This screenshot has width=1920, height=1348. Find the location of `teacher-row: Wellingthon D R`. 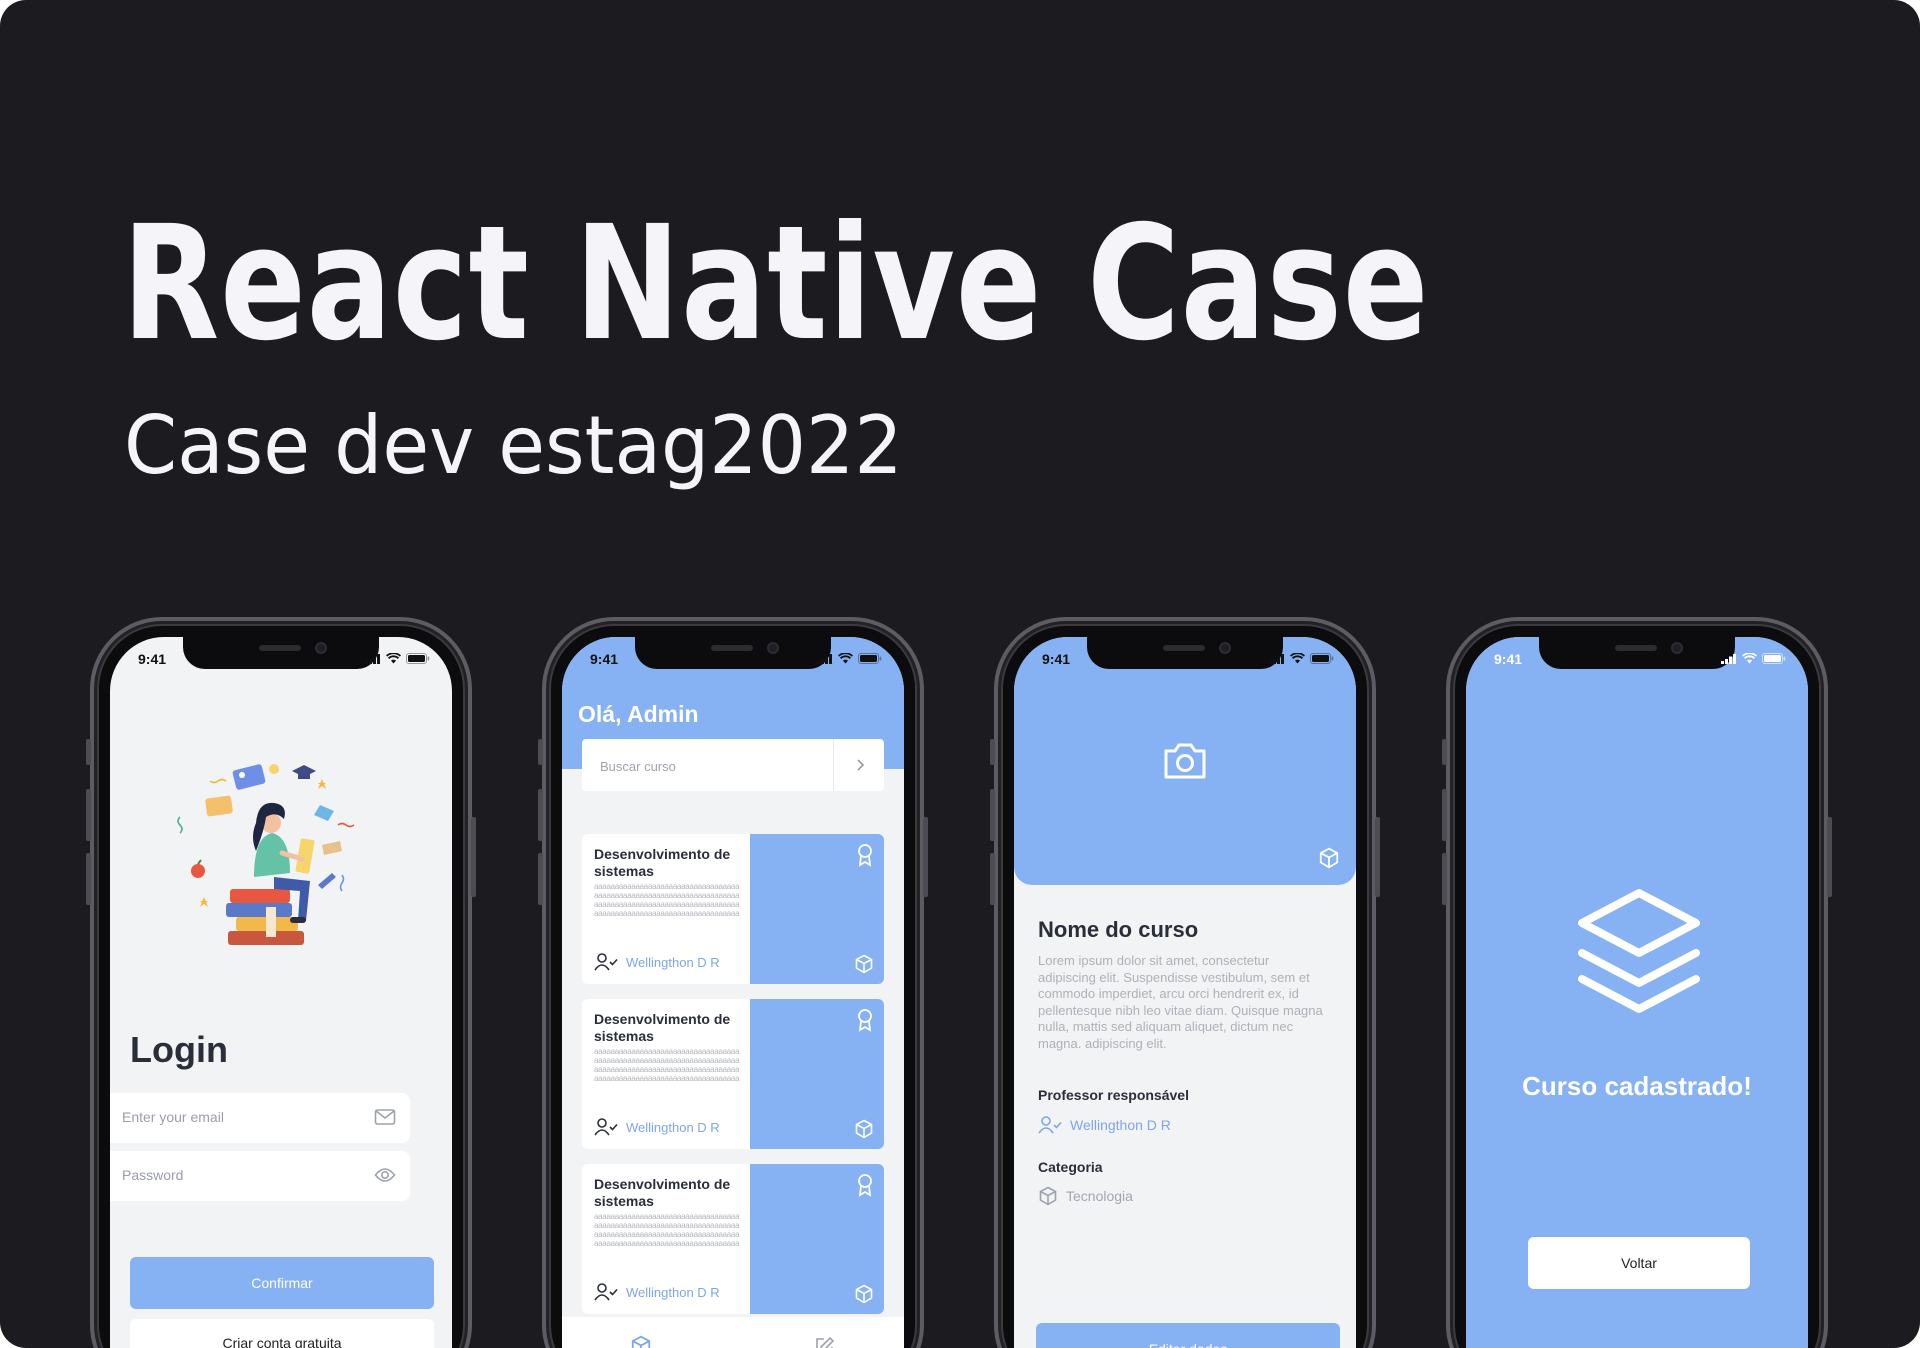

teacher-row: Wellingthon D R is located at coordinates (1104, 1125).